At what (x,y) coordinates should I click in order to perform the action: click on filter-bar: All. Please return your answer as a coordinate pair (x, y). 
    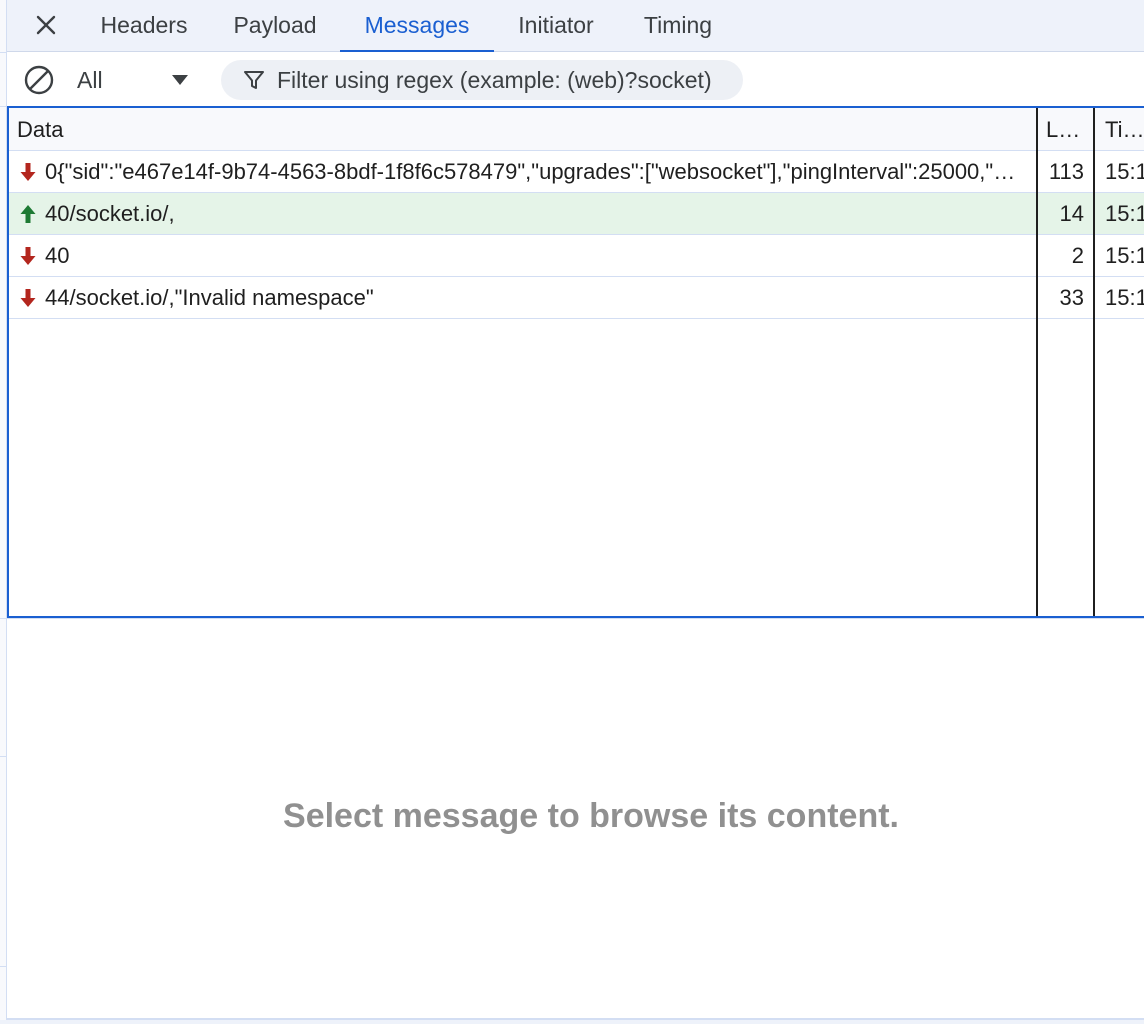
    Looking at the image, I should click on (575, 79).